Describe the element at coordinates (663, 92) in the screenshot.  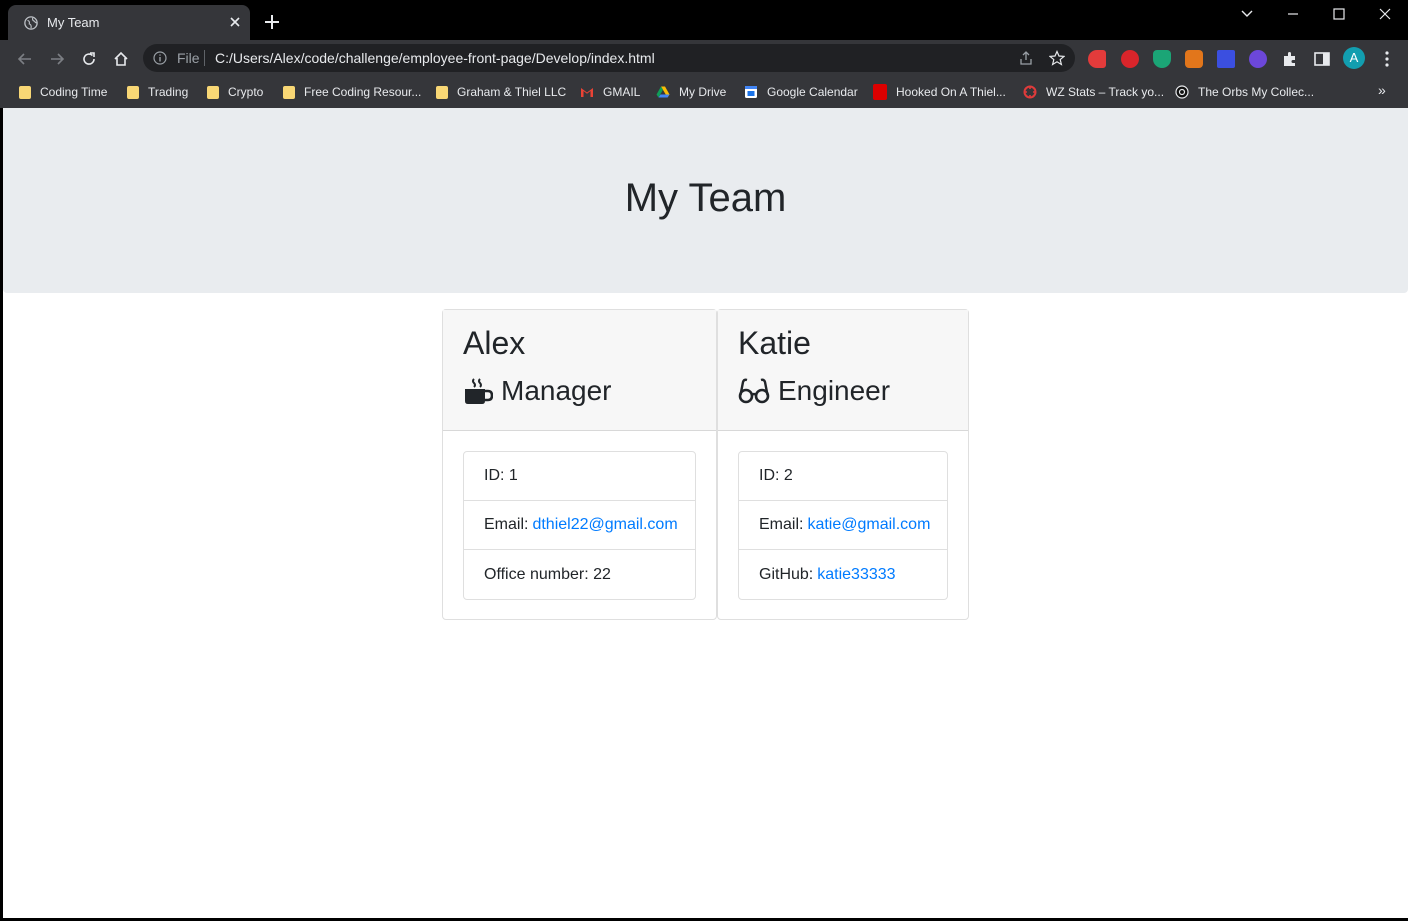
I see `google-drive-icon` at that location.